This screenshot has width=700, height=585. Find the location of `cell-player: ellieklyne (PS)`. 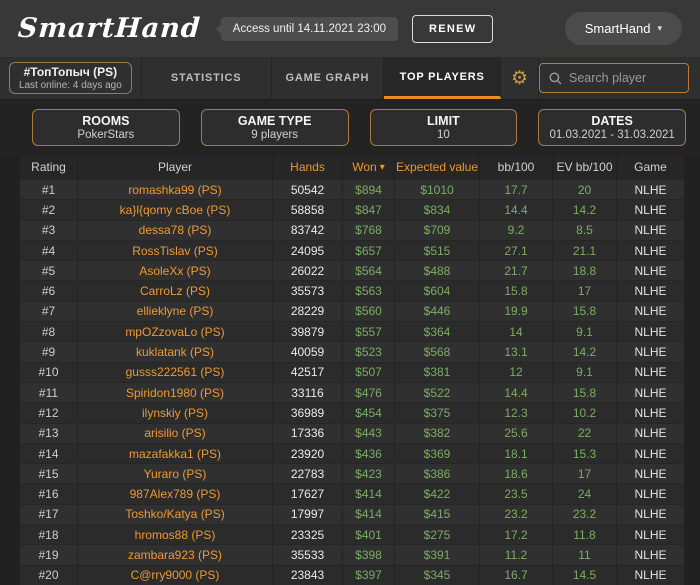

cell-player: ellieklyne (PS) is located at coordinates (175, 311).